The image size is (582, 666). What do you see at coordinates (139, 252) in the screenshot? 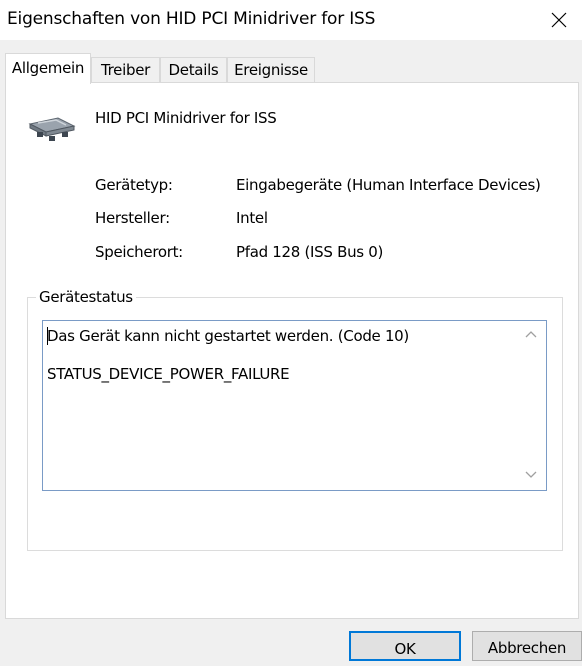
I see `location-label: Speicherort:` at bounding box center [139, 252].